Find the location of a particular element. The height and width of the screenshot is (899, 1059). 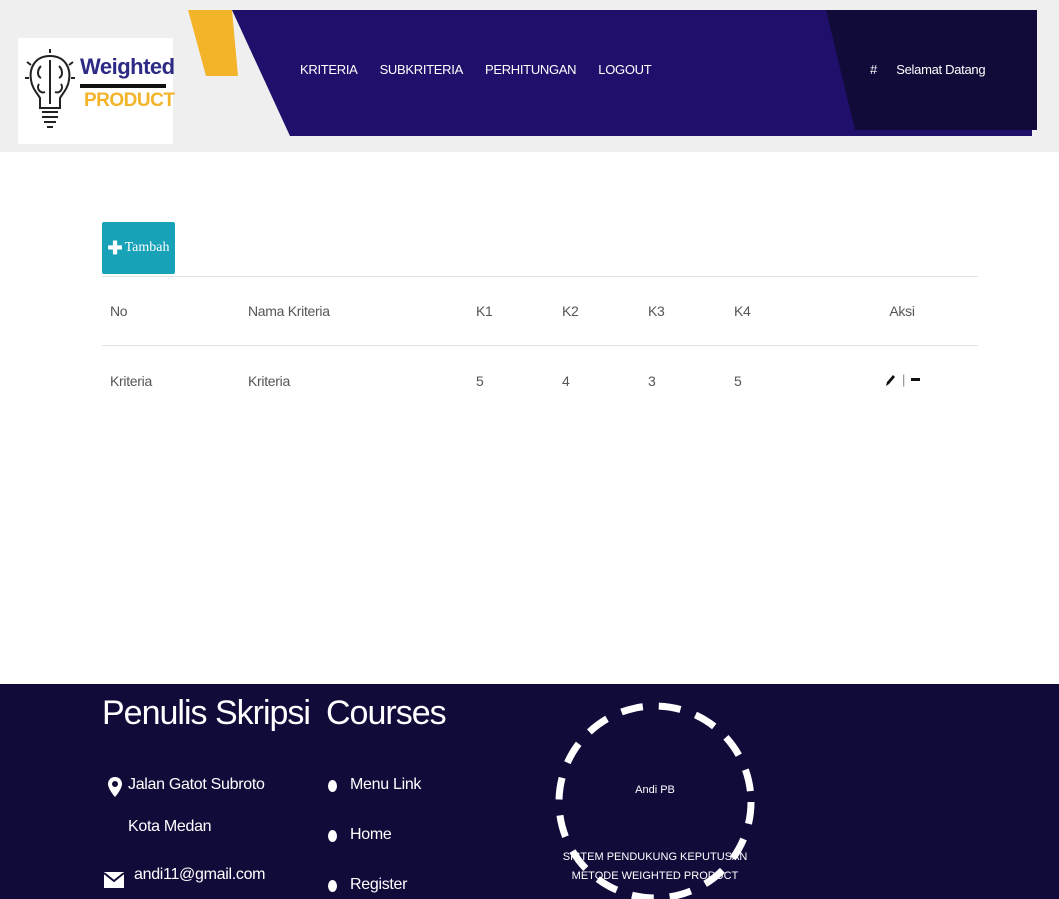

cell-aksi: | is located at coordinates (902, 381).